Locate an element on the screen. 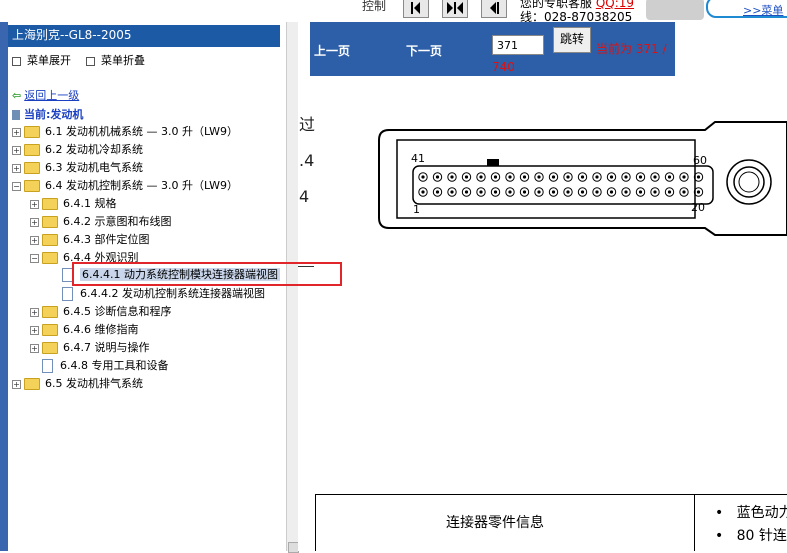  tree-item: 6.4.8 专用工具和设备 is located at coordinates (105, 366).